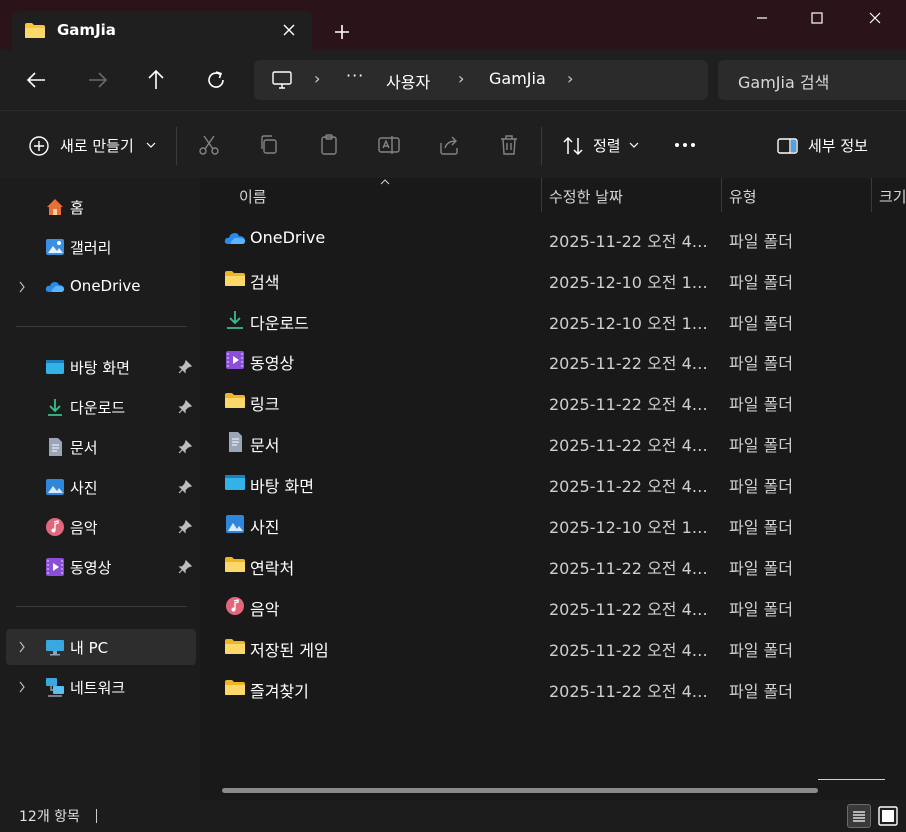 Image resolution: width=906 pixels, height=832 pixels. I want to click on home-icon, so click(55, 207).